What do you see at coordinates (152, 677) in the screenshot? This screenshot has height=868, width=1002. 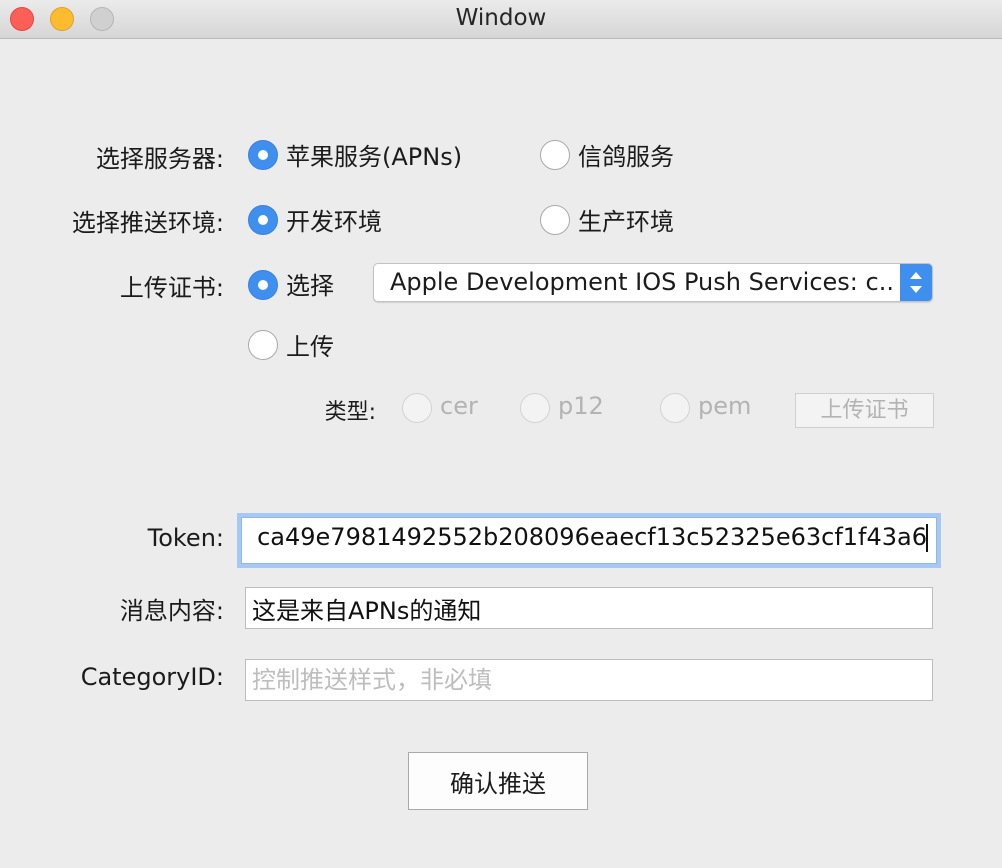 I see `category-label: CategoryID:` at bounding box center [152, 677].